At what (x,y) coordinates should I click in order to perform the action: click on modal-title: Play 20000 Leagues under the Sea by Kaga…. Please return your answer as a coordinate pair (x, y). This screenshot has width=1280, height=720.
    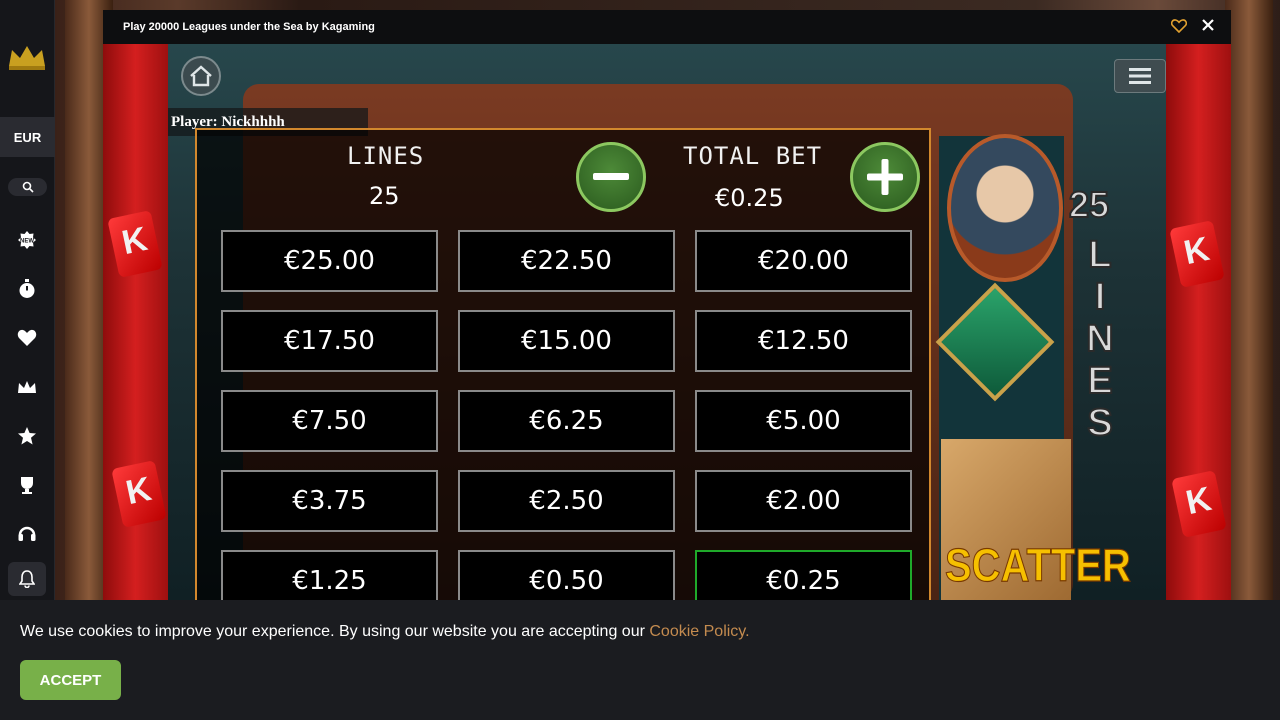
    Looking at the image, I should click on (249, 27).